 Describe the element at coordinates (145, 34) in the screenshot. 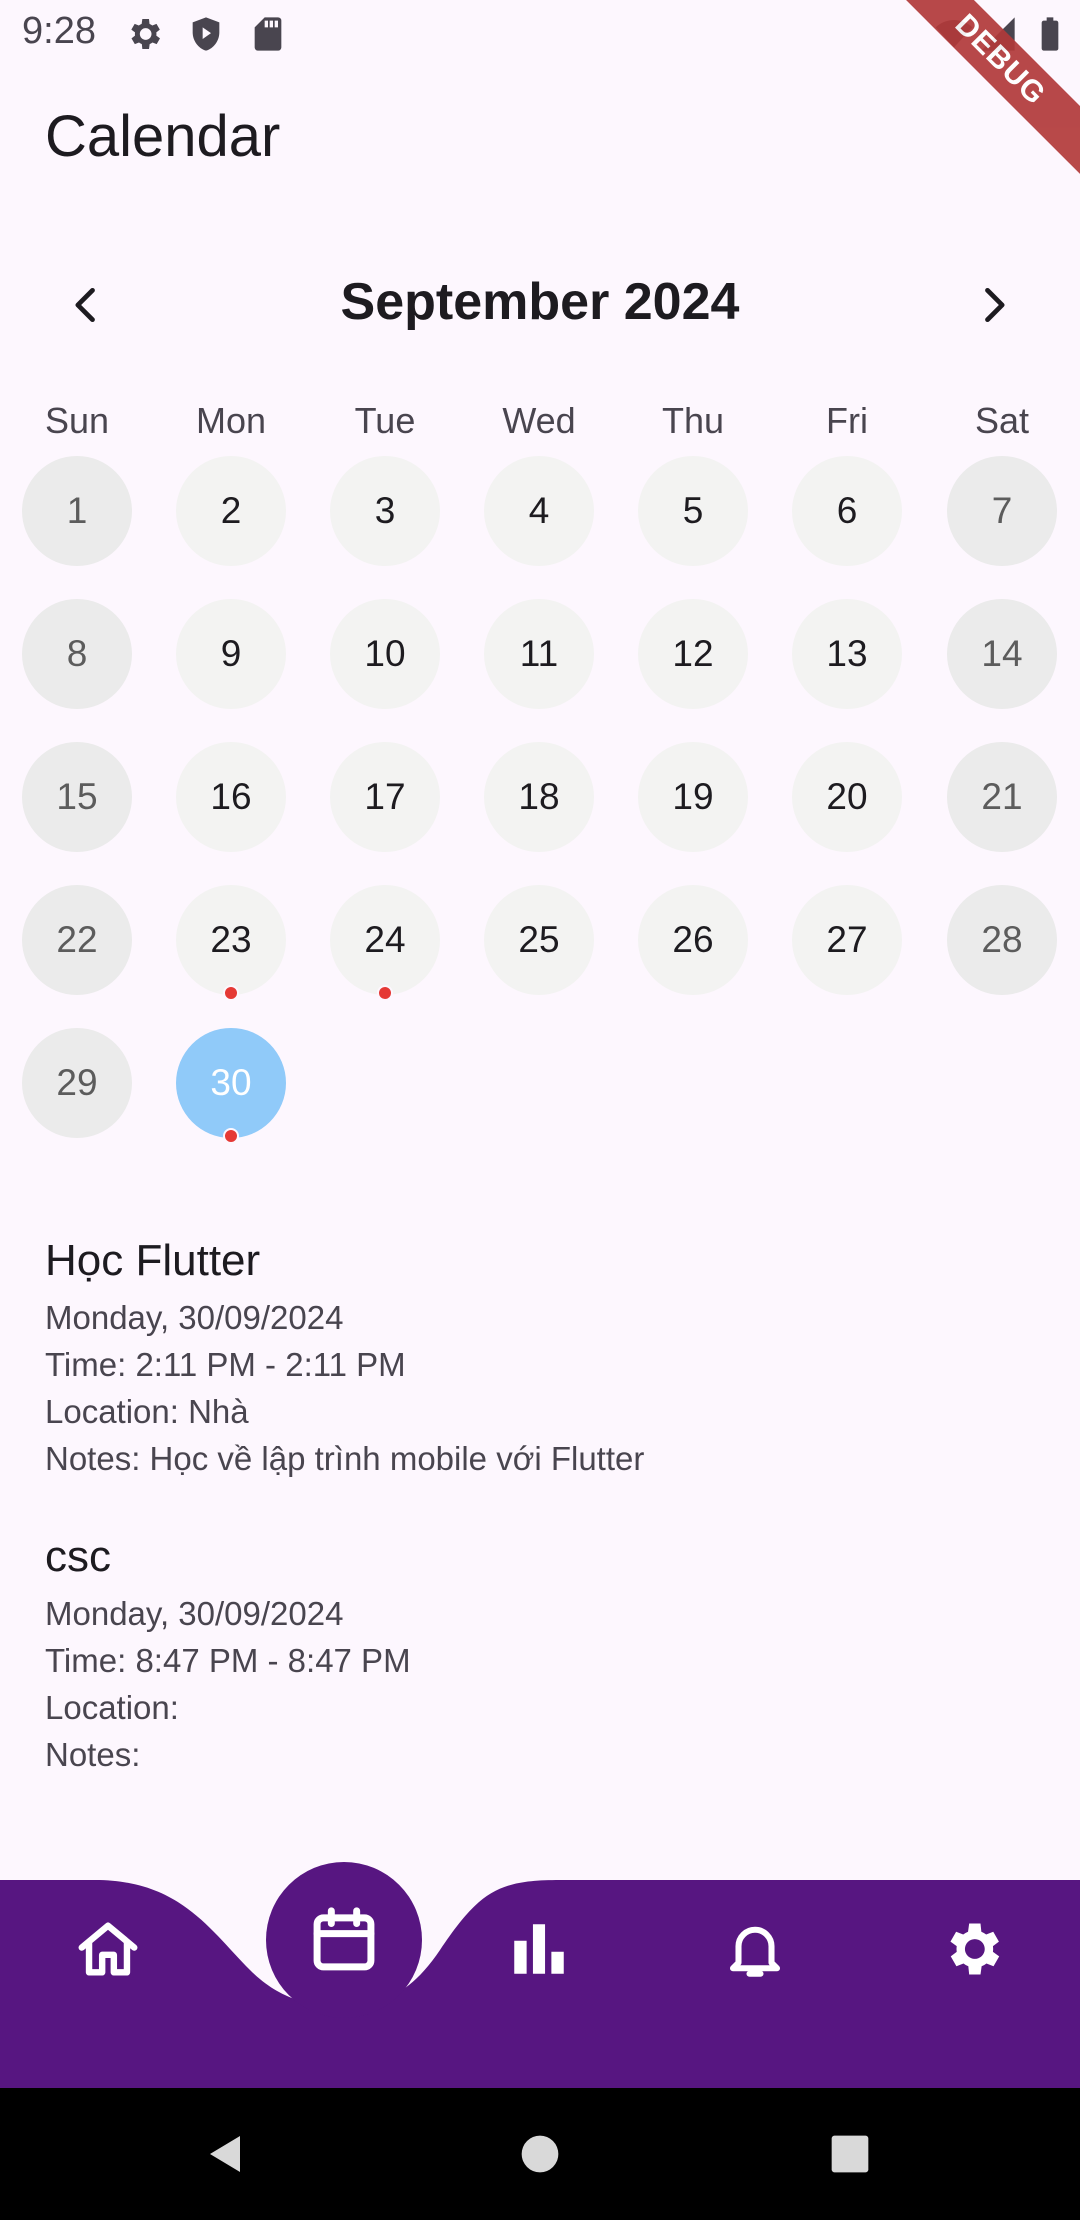

I see `gear-icon` at that location.